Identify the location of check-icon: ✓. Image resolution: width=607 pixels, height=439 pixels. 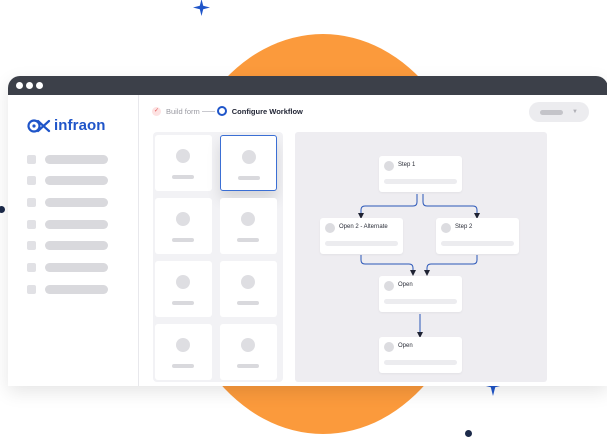
(156, 111).